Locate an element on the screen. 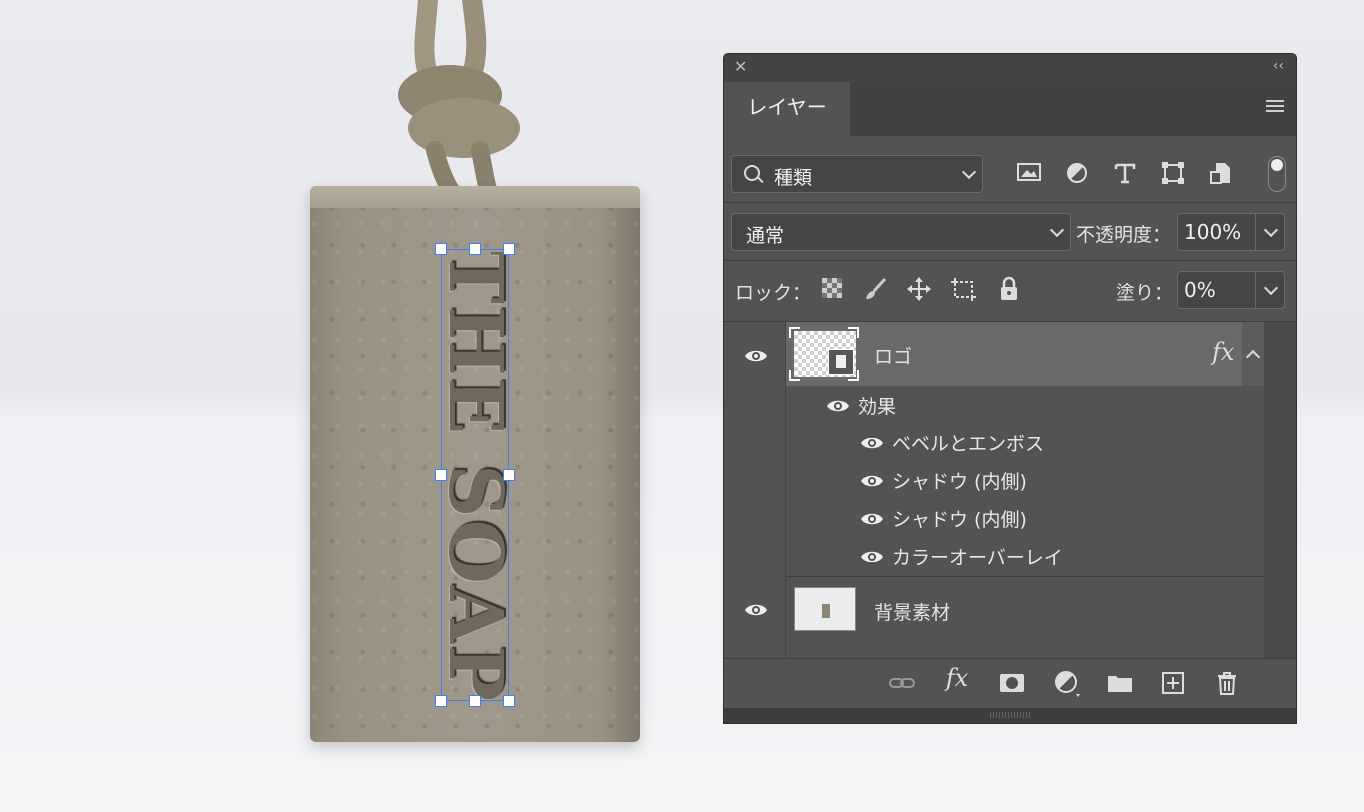 The image size is (1364, 812). fill-label: 塗り： is located at coordinates (1145, 293).